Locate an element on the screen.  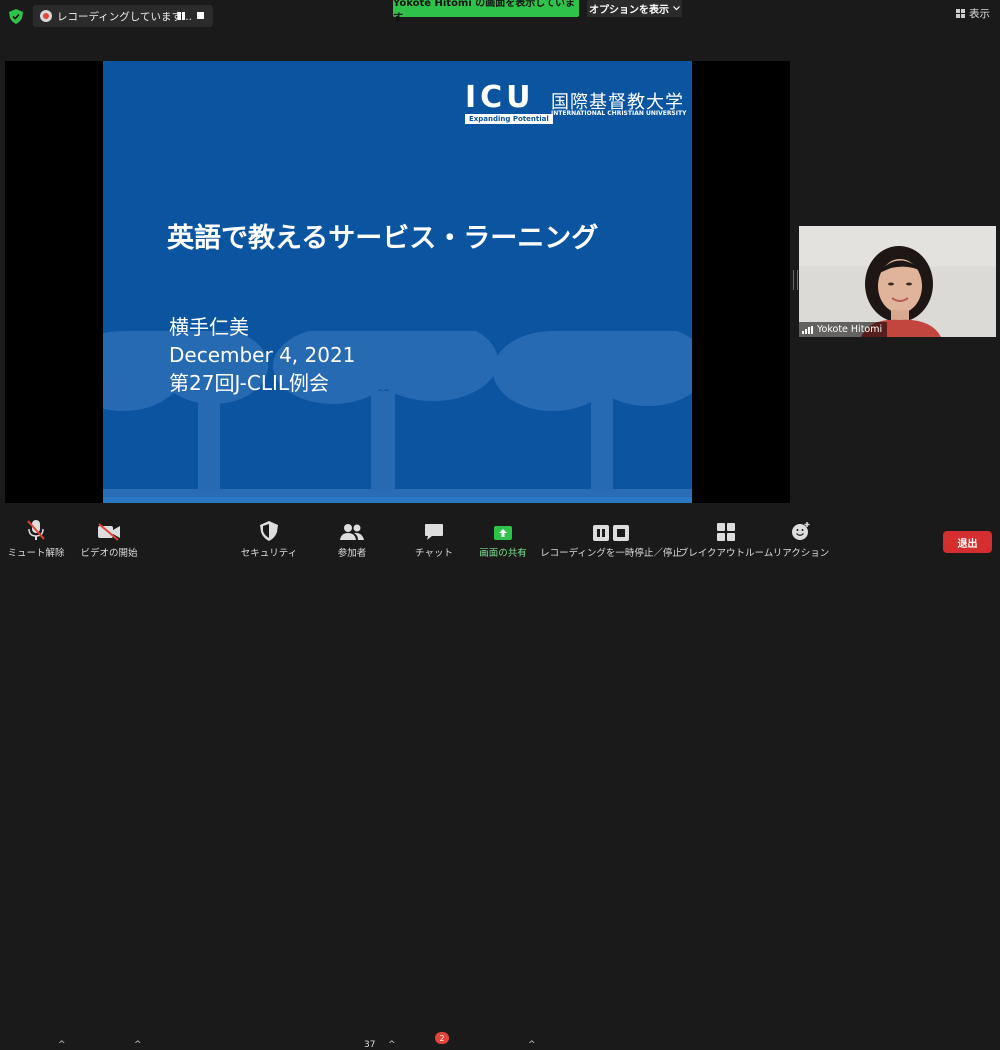
share-screen-button: 画面の共有 is located at coordinates (503, 537).